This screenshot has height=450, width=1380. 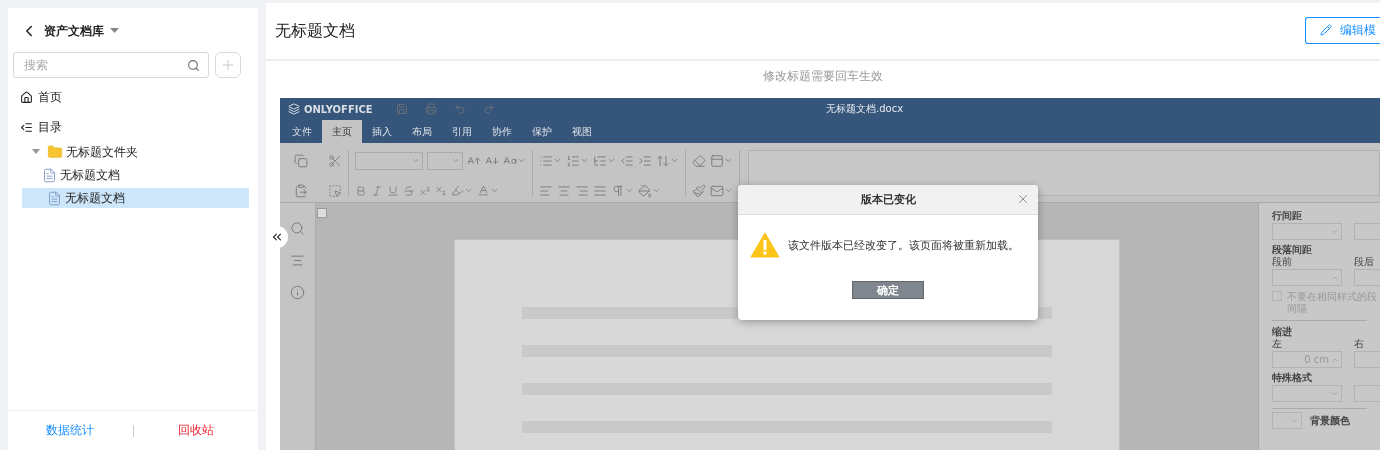 What do you see at coordinates (502, 131) in the screenshot?
I see `ribbon-tab: 协作` at bounding box center [502, 131].